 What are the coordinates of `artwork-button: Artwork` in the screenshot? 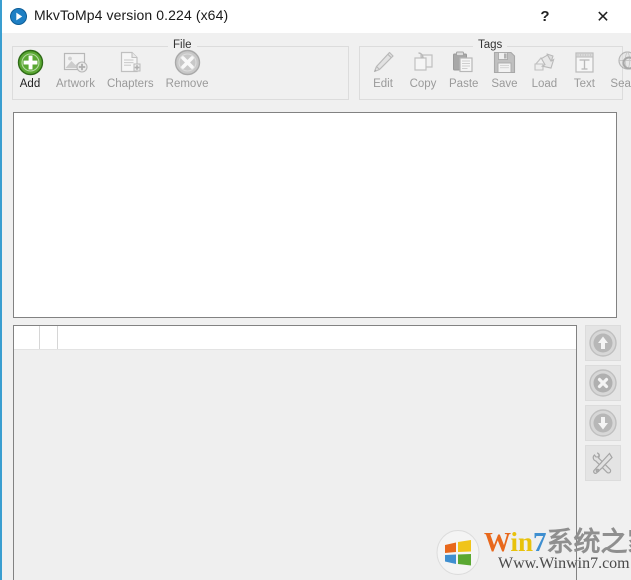 It's located at (75, 70).